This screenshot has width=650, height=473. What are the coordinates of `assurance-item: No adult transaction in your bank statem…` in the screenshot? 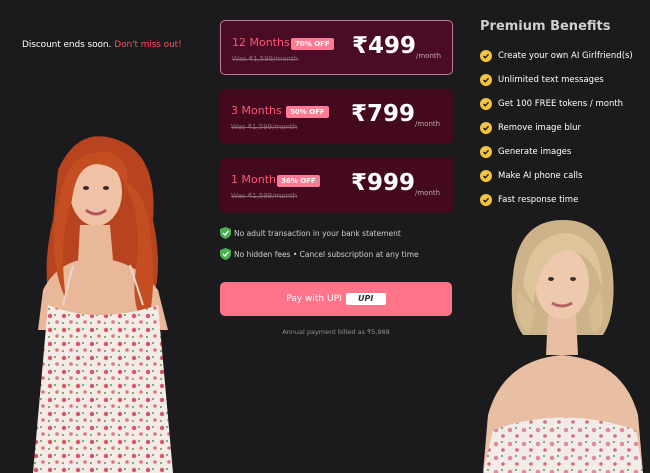 It's located at (310, 233).